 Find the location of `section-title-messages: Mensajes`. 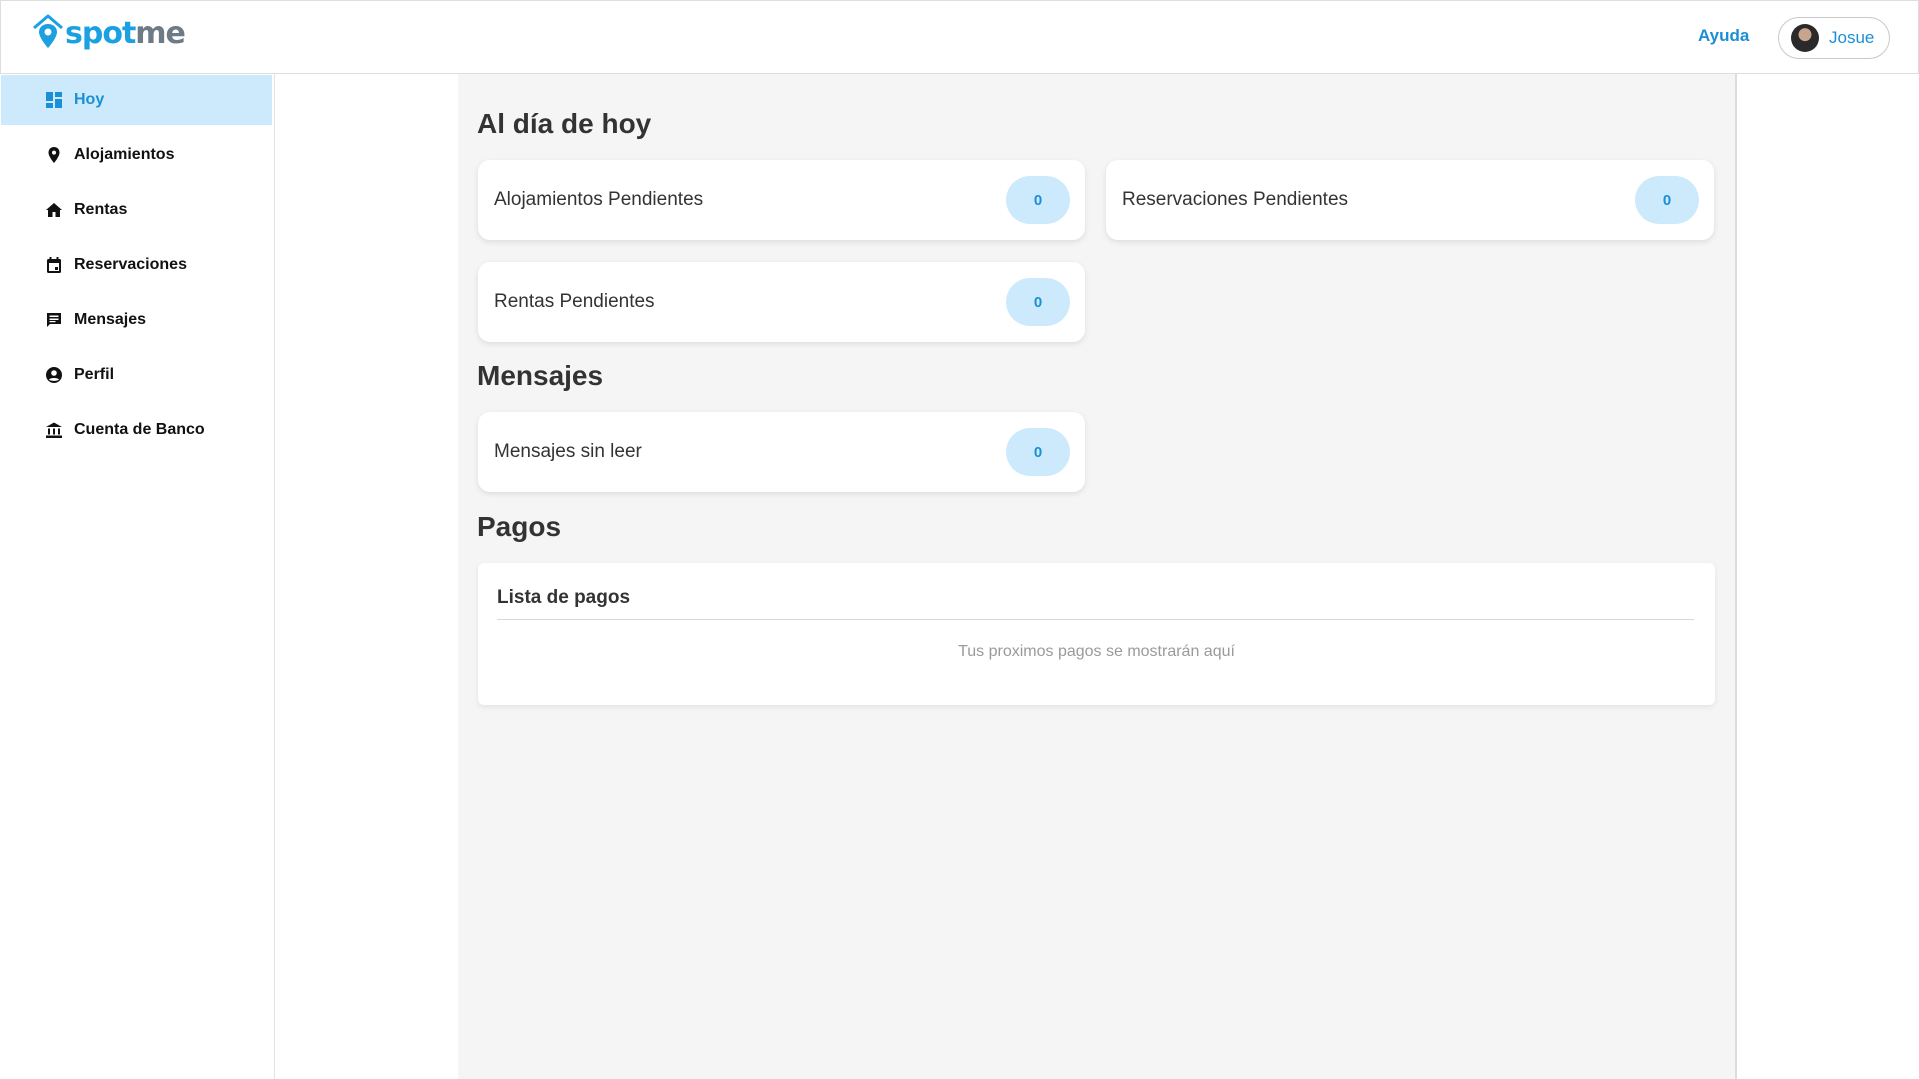

section-title-messages: Mensajes is located at coordinates (540, 375).